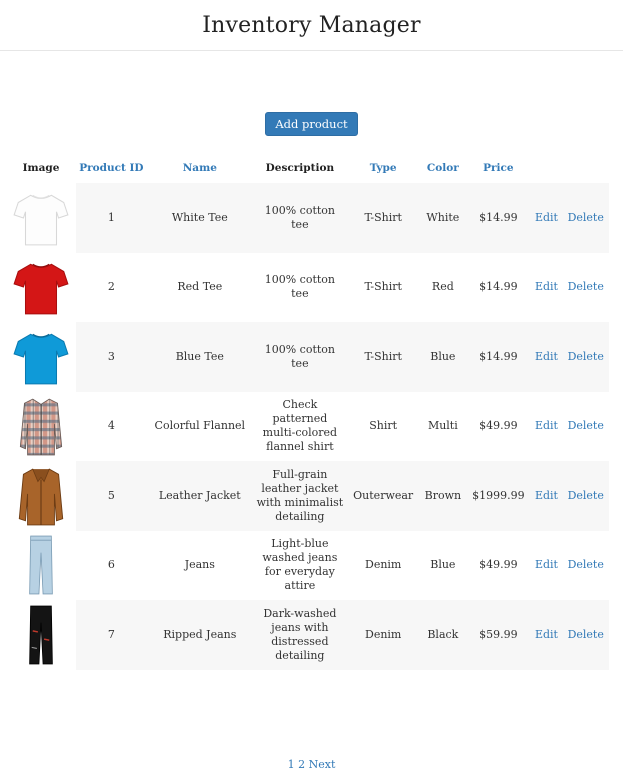  Describe the element at coordinates (111, 357) in the screenshot. I see `product-id-cell: 3` at that location.